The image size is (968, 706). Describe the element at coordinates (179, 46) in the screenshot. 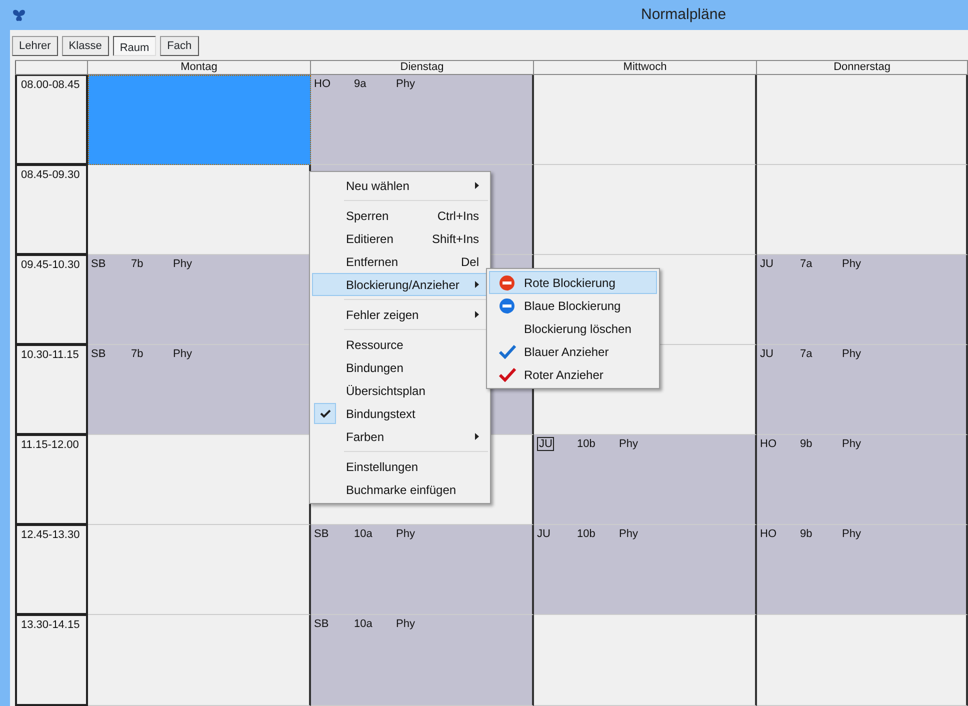

I see `toolbar-tab: Fach` at that location.